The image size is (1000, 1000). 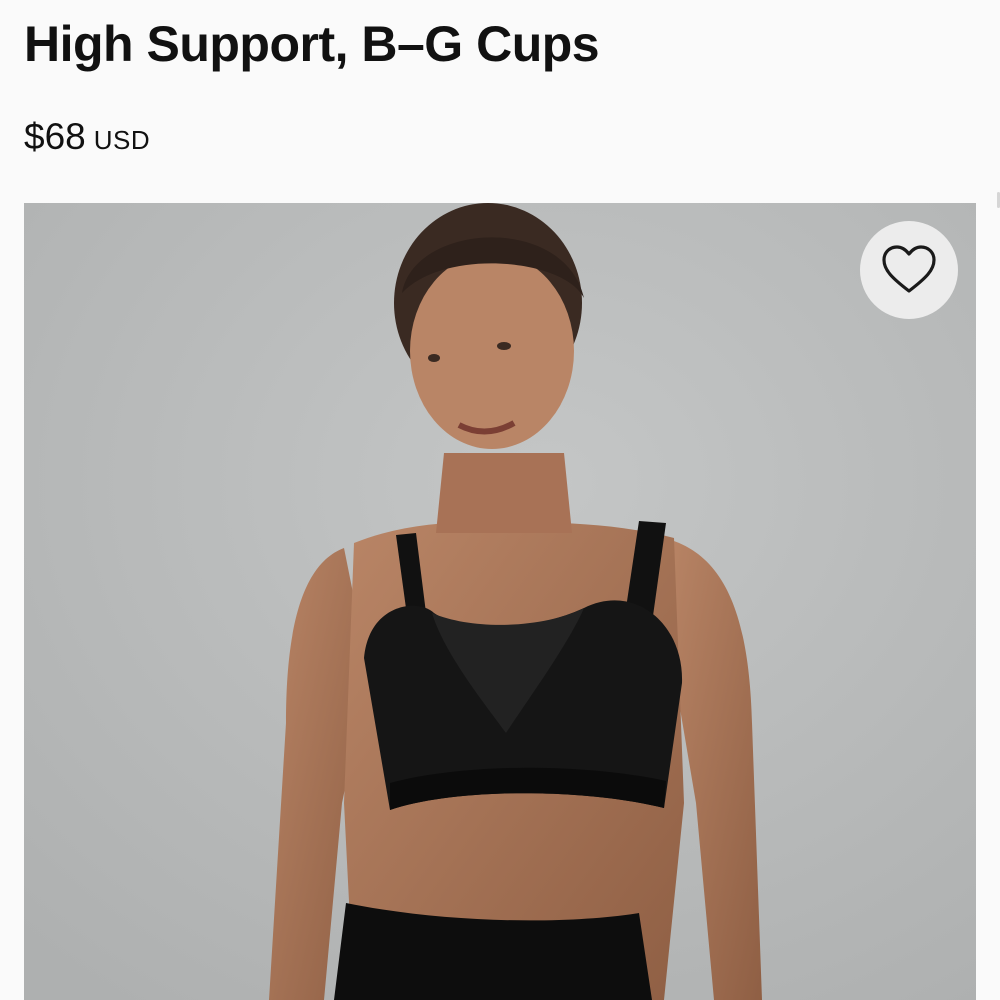 What do you see at coordinates (87, 137) in the screenshot?
I see `price: $68 USD` at bounding box center [87, 137].